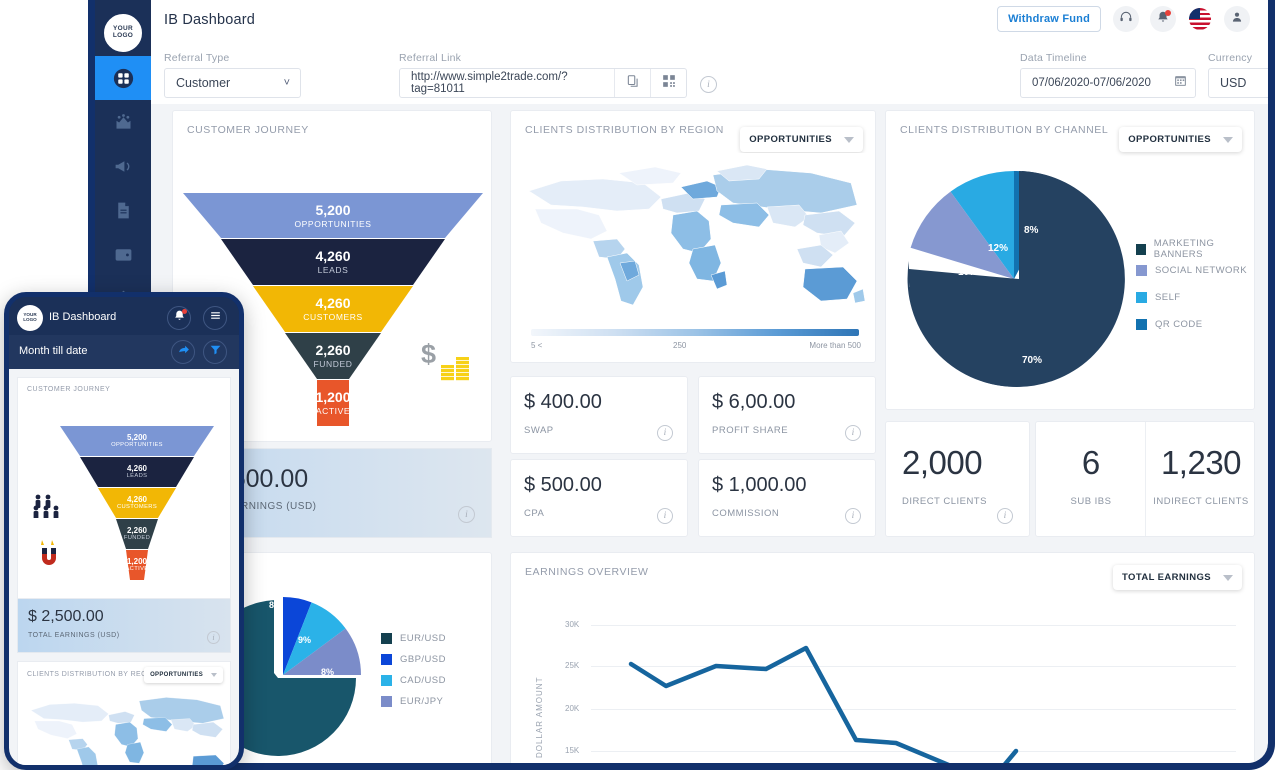 Image resolution: width=1275 pixels, height=770 pixels. What do you see at coordinates (708, 84) in the screenshot?
I see `referral-link-info-icon: i` at bounding box center [708, 84].